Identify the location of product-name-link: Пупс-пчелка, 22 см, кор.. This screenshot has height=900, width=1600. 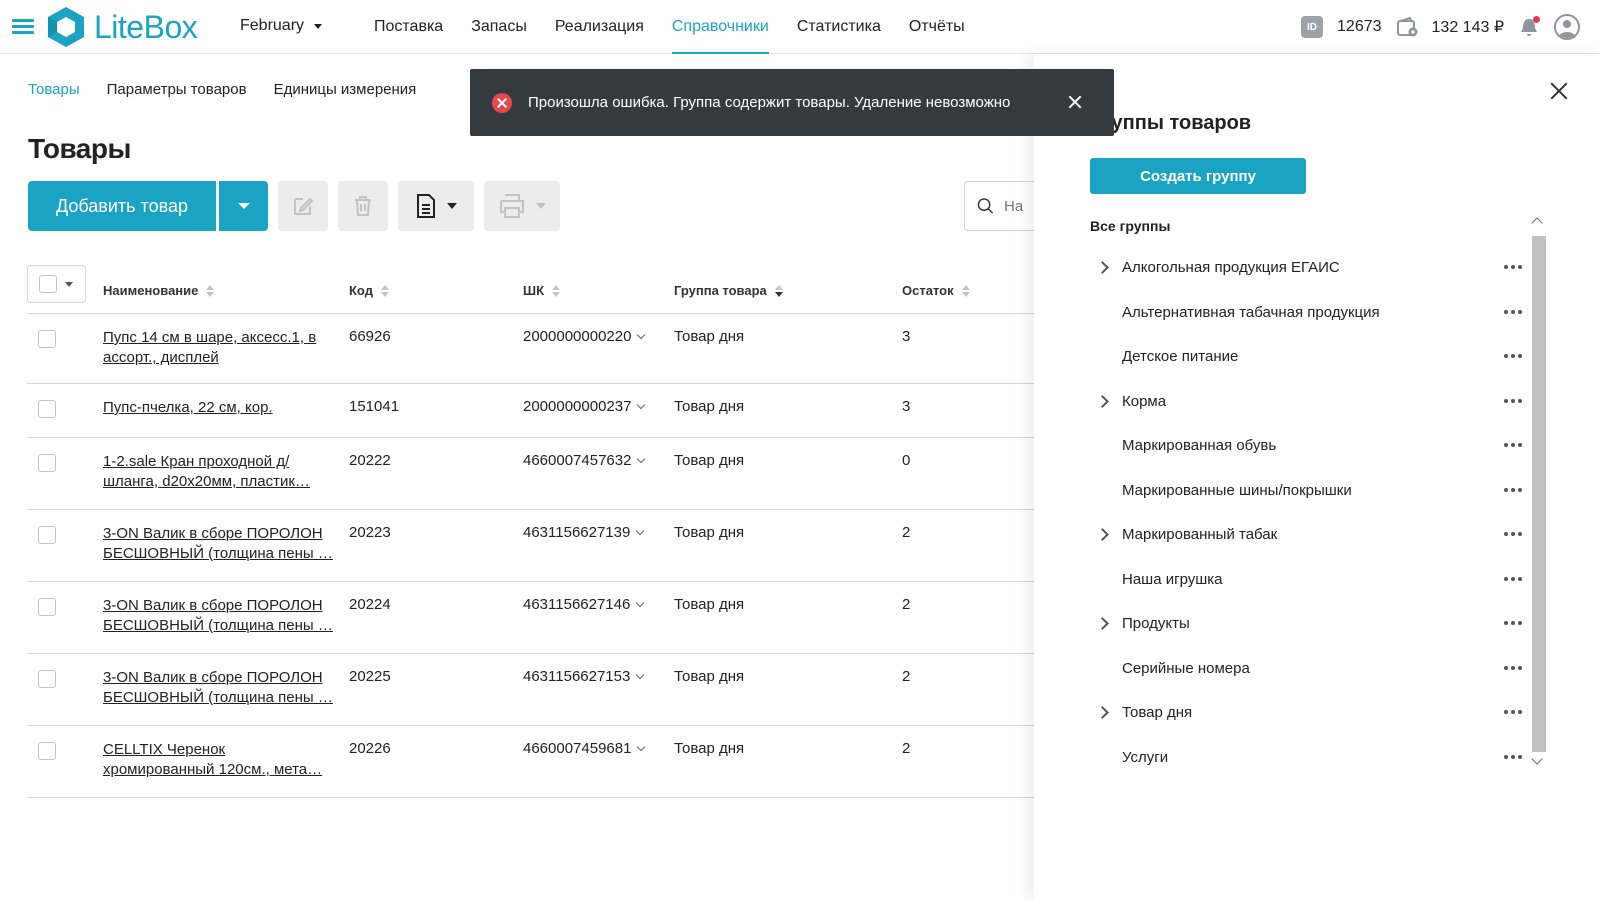
(218, 408).